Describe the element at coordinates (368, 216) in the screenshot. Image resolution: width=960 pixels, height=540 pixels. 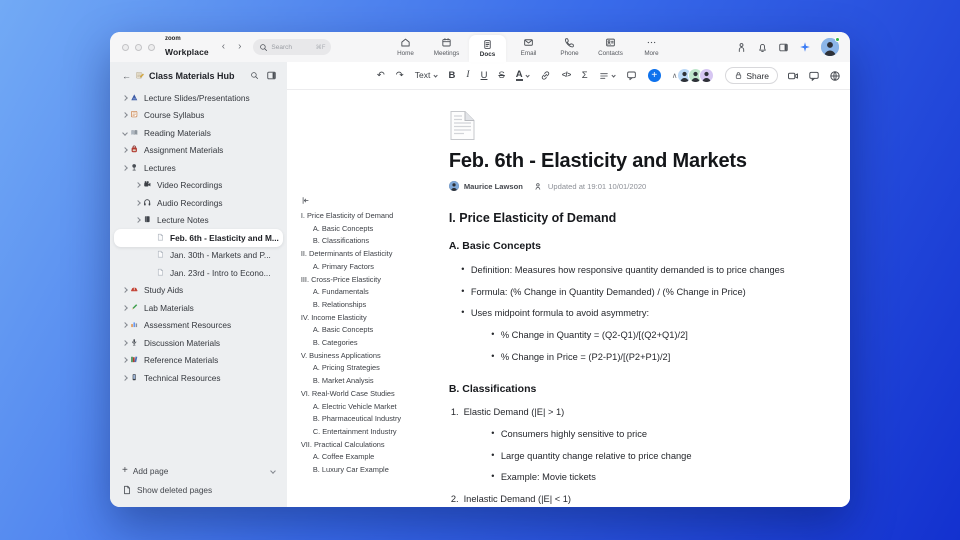
I see `toc-item: I. Price Elasticity of Demand` at that location.